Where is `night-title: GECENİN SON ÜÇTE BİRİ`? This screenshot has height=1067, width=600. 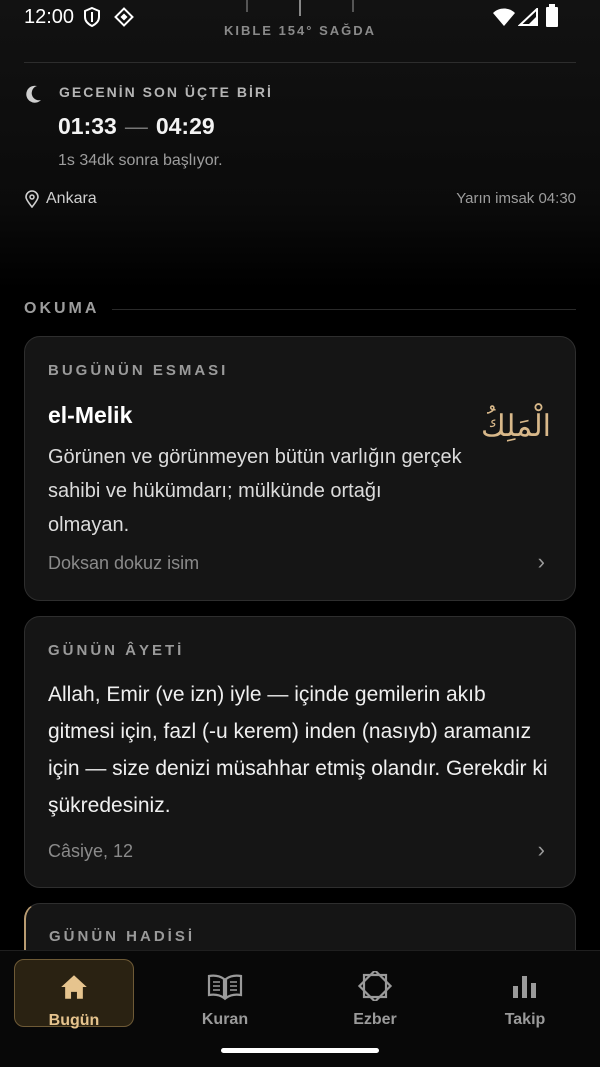
night-title: GECENİN SON ÜÇTE BİRİ is located at coordinates (166, 92).